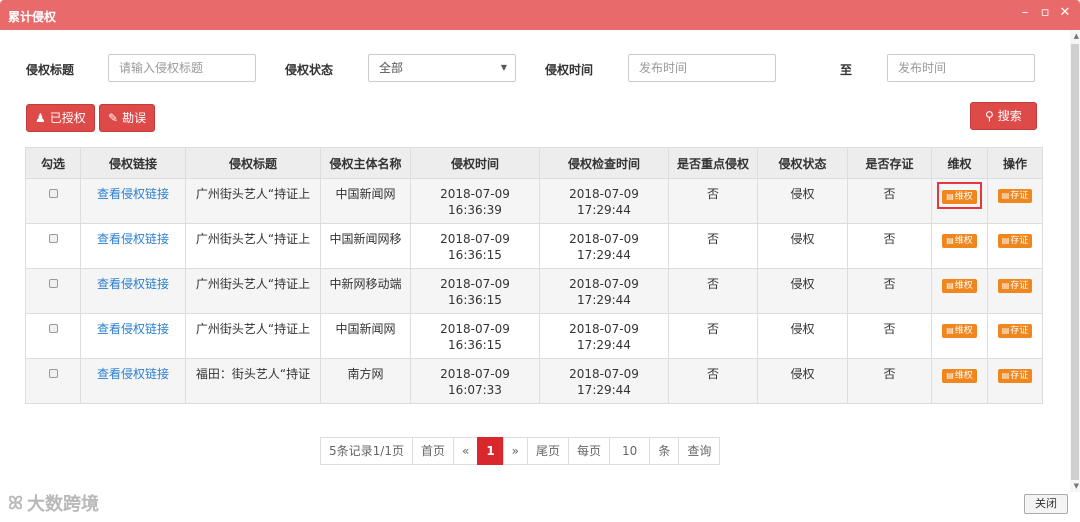 This screenshot has width=1080, height=522. What do you see at coordinates (475, 246) in the screenshot?
I see `row-time: 2018-07-09 16:36:15` at bounding box center [475, 246].